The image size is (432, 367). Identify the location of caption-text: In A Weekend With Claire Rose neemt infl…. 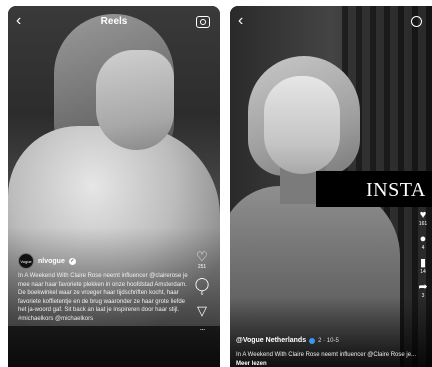
(326, 355).